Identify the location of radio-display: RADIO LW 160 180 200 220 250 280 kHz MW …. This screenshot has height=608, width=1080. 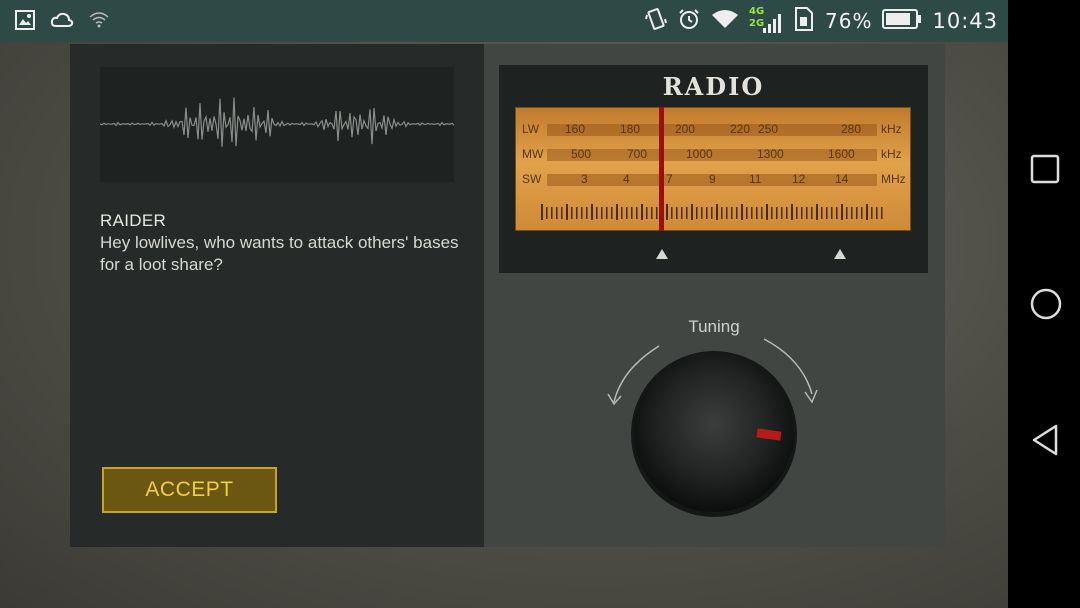
(713, 169).